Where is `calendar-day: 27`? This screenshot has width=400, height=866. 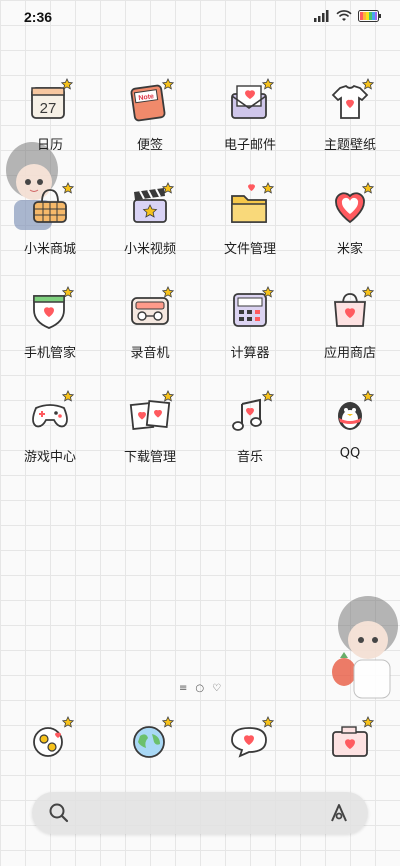
calendar-day: 27 is located at coordinates (48, 108).